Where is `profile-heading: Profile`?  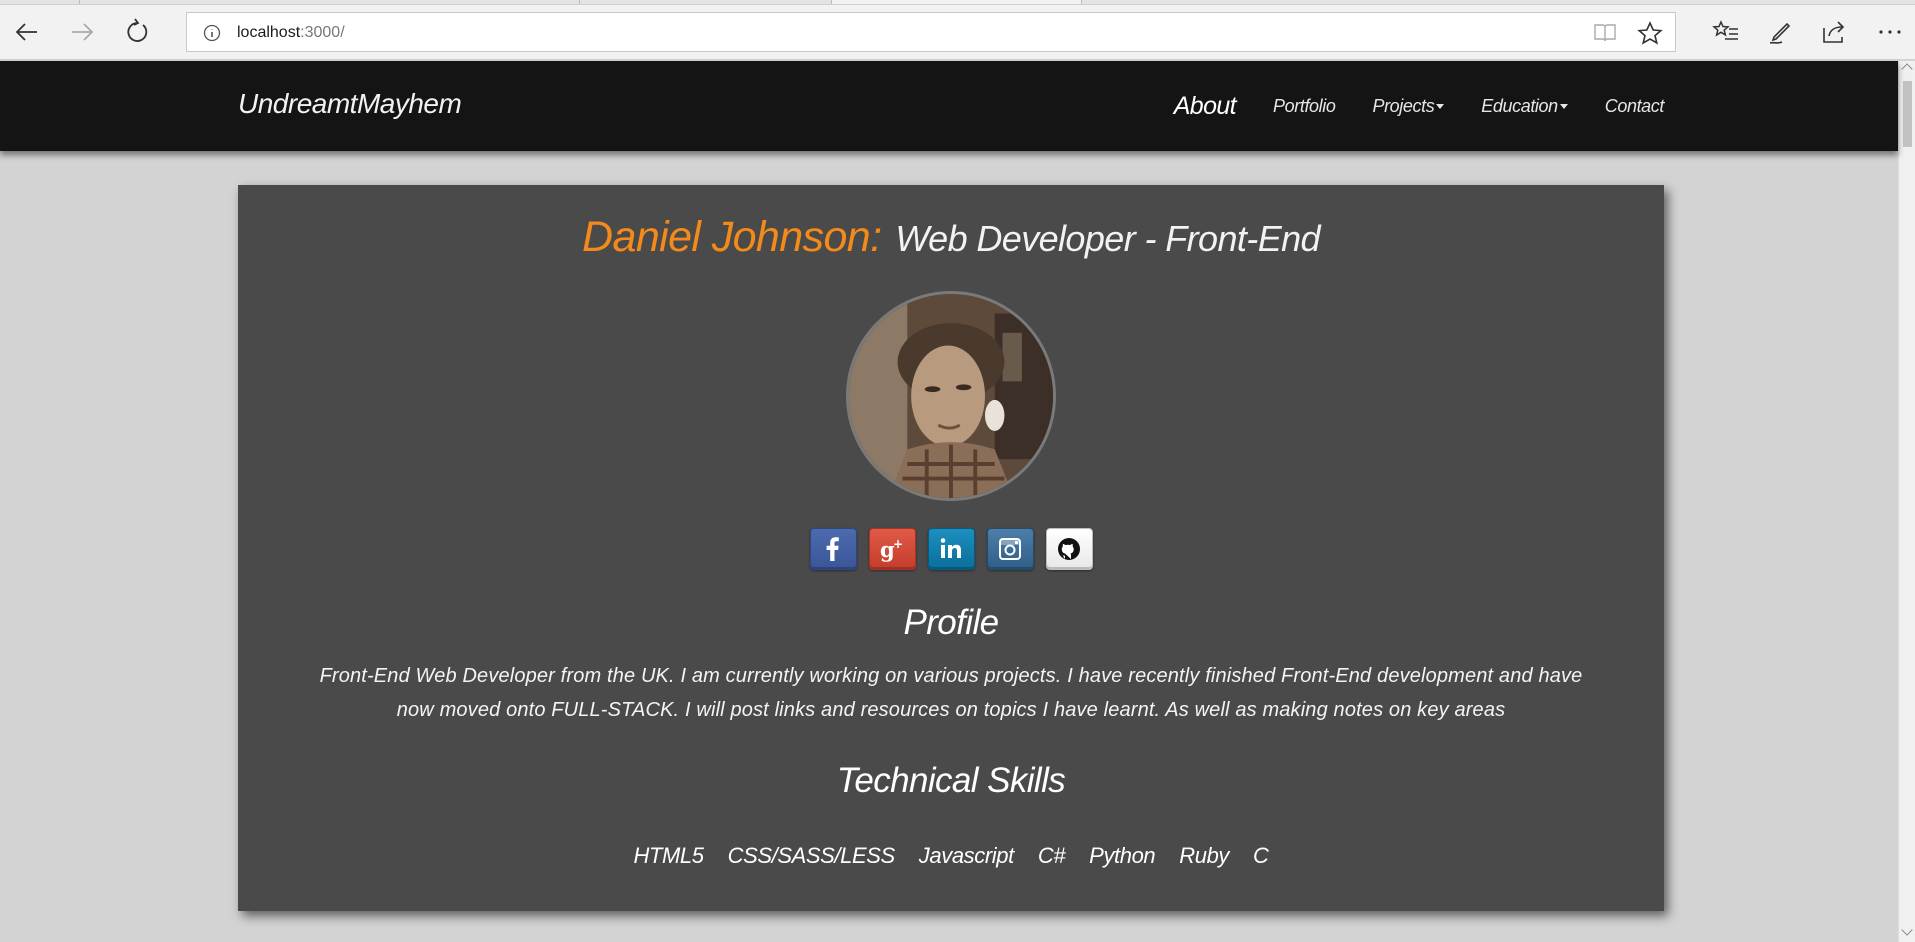
profile-heading: Profile is located at coordinates (951, 622).